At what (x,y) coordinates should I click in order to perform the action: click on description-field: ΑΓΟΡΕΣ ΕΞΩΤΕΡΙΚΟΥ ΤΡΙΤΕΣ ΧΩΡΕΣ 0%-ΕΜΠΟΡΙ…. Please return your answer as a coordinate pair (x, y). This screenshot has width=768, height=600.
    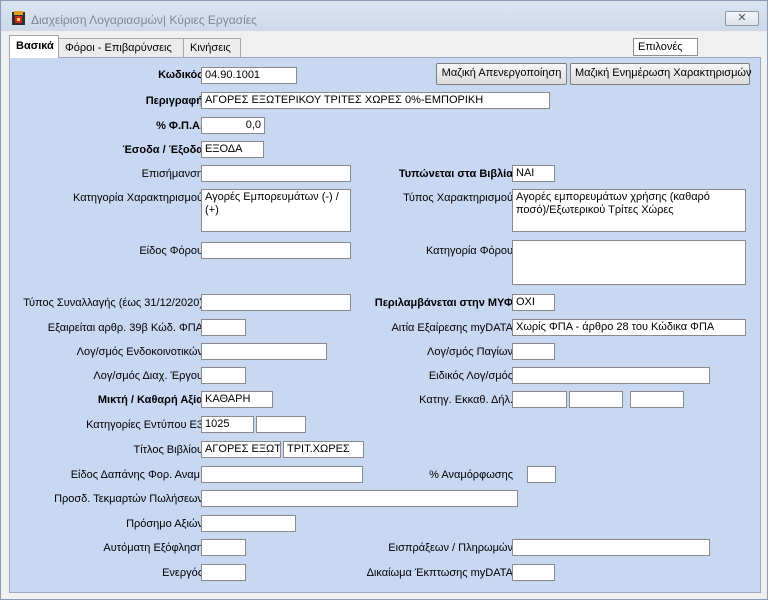
    Looking at the image, I should click on (375, 100).